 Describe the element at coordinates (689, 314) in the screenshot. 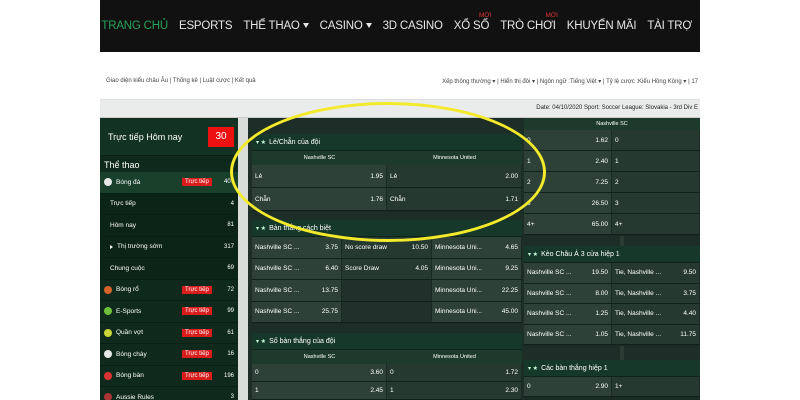

I see `odds-value: 4.40` at that location.